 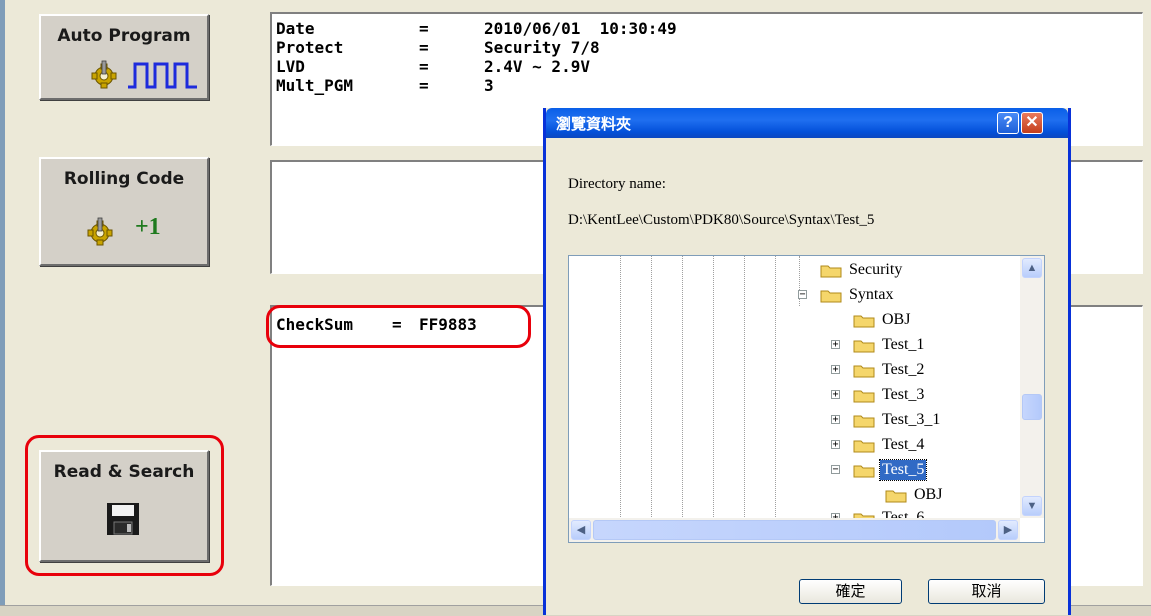 I want to click on info-key: Date, so click(x=295, y=28).